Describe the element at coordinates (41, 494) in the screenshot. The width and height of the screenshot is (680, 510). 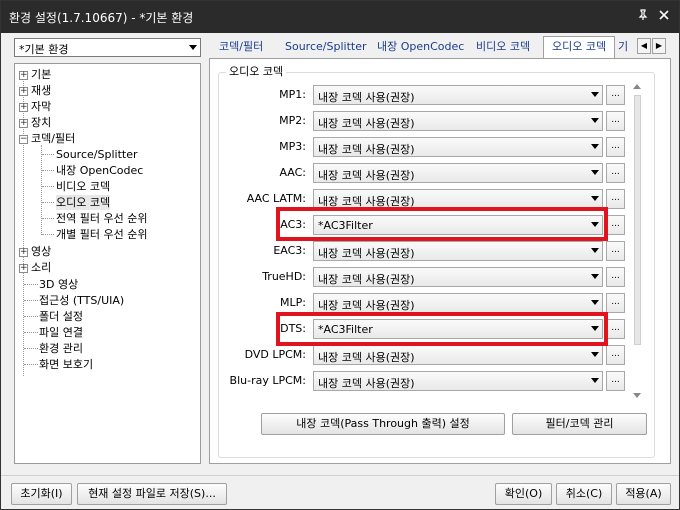
I see `reset-button: 초기화(I)` at that location.